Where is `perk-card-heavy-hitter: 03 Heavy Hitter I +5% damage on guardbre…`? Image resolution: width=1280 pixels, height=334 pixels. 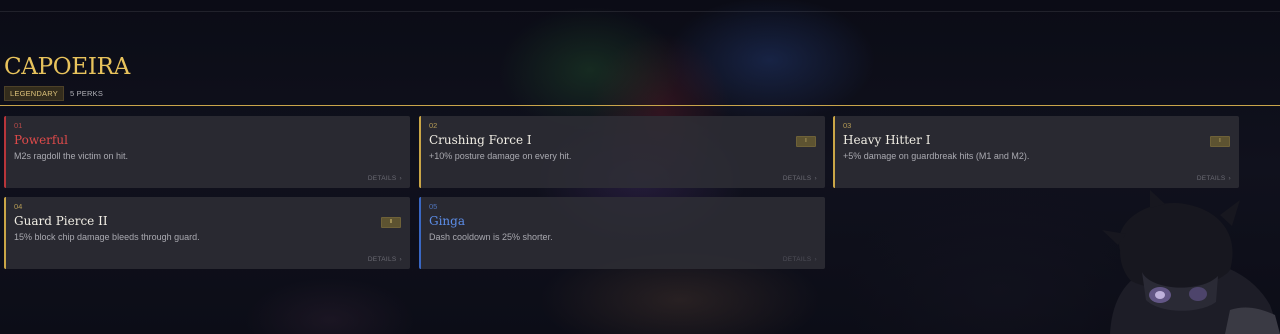 perk-card-heavy-hitter: 03 Heavy Hitter I +5% damage on guardbre… is located at coordinates (1036, 152).